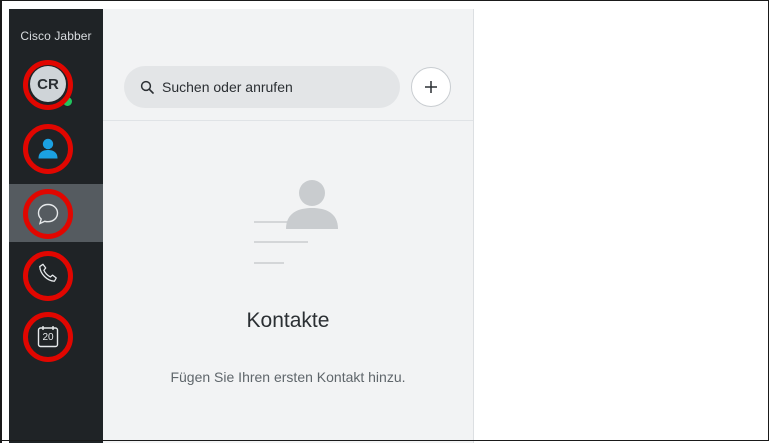 The width and height of the screenshot is (771, 443). What do you see at coordinates (288, 377) in the screenshot?
I see `empty-state-subtitle: Fügen Sie Ihren ersten Kontakt hinzu.` at bounding box center [288, 377].